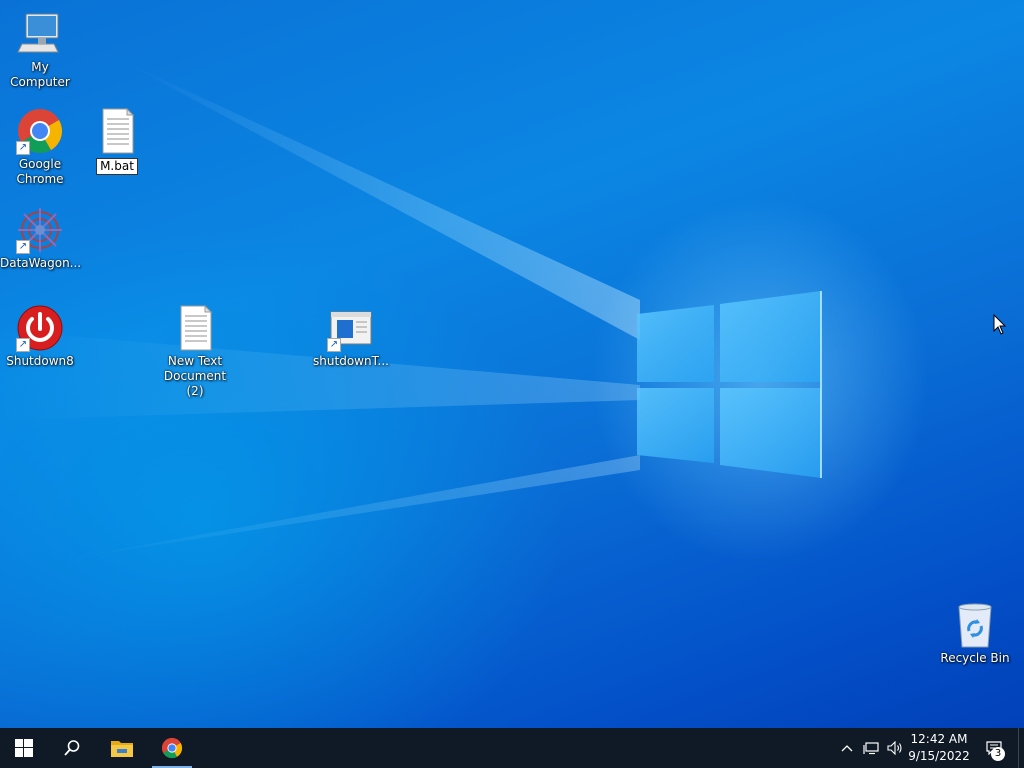 The image size is (1024, 768). I want to click on recycle-bin-icon-tile: Recycle Bin, so click(975, 633).